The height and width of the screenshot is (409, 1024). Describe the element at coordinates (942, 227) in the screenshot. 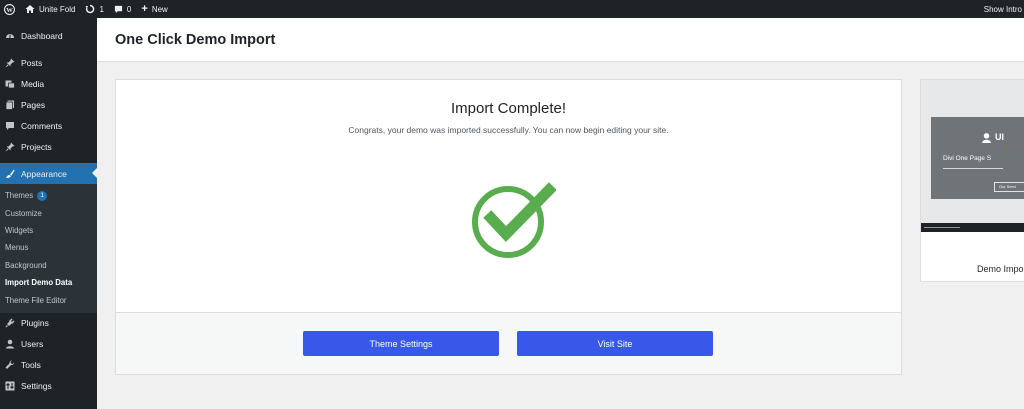

I see `thumbnail-footer-lines: ▬▬▬▬▬▬▬▬▬▬▬▬` at that location.